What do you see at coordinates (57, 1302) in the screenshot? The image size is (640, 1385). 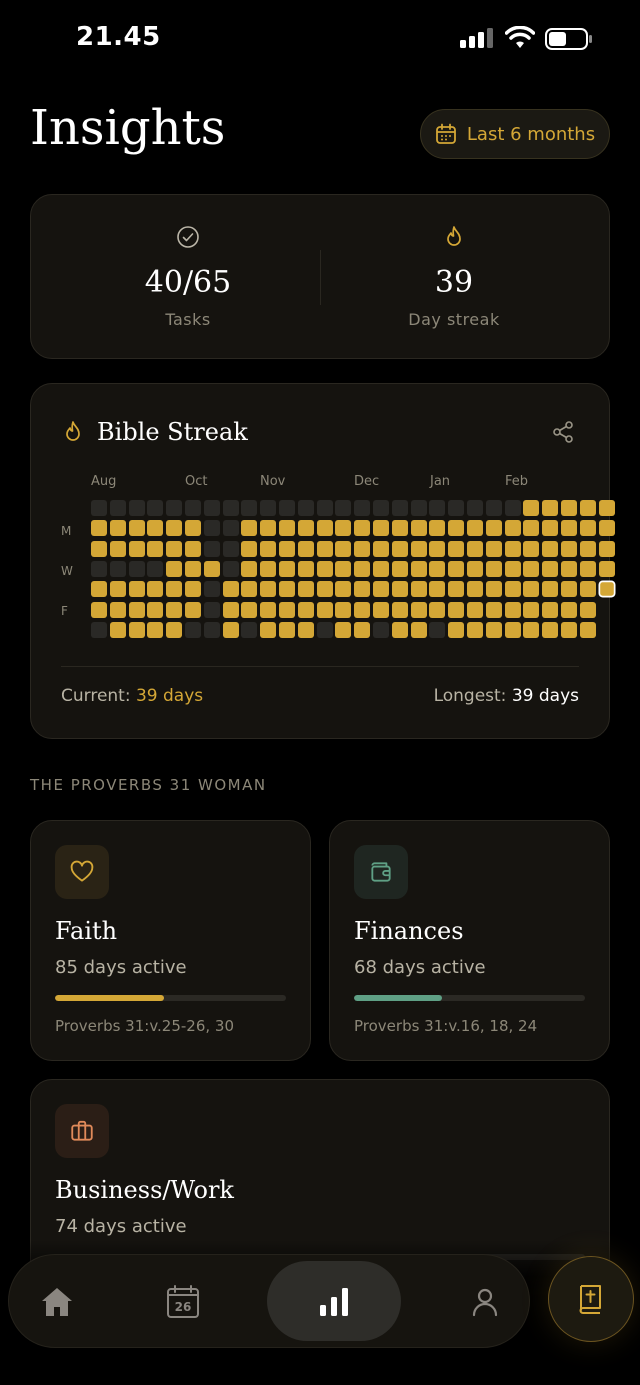 I see `nav-home` at bounding box center [57, 1302].